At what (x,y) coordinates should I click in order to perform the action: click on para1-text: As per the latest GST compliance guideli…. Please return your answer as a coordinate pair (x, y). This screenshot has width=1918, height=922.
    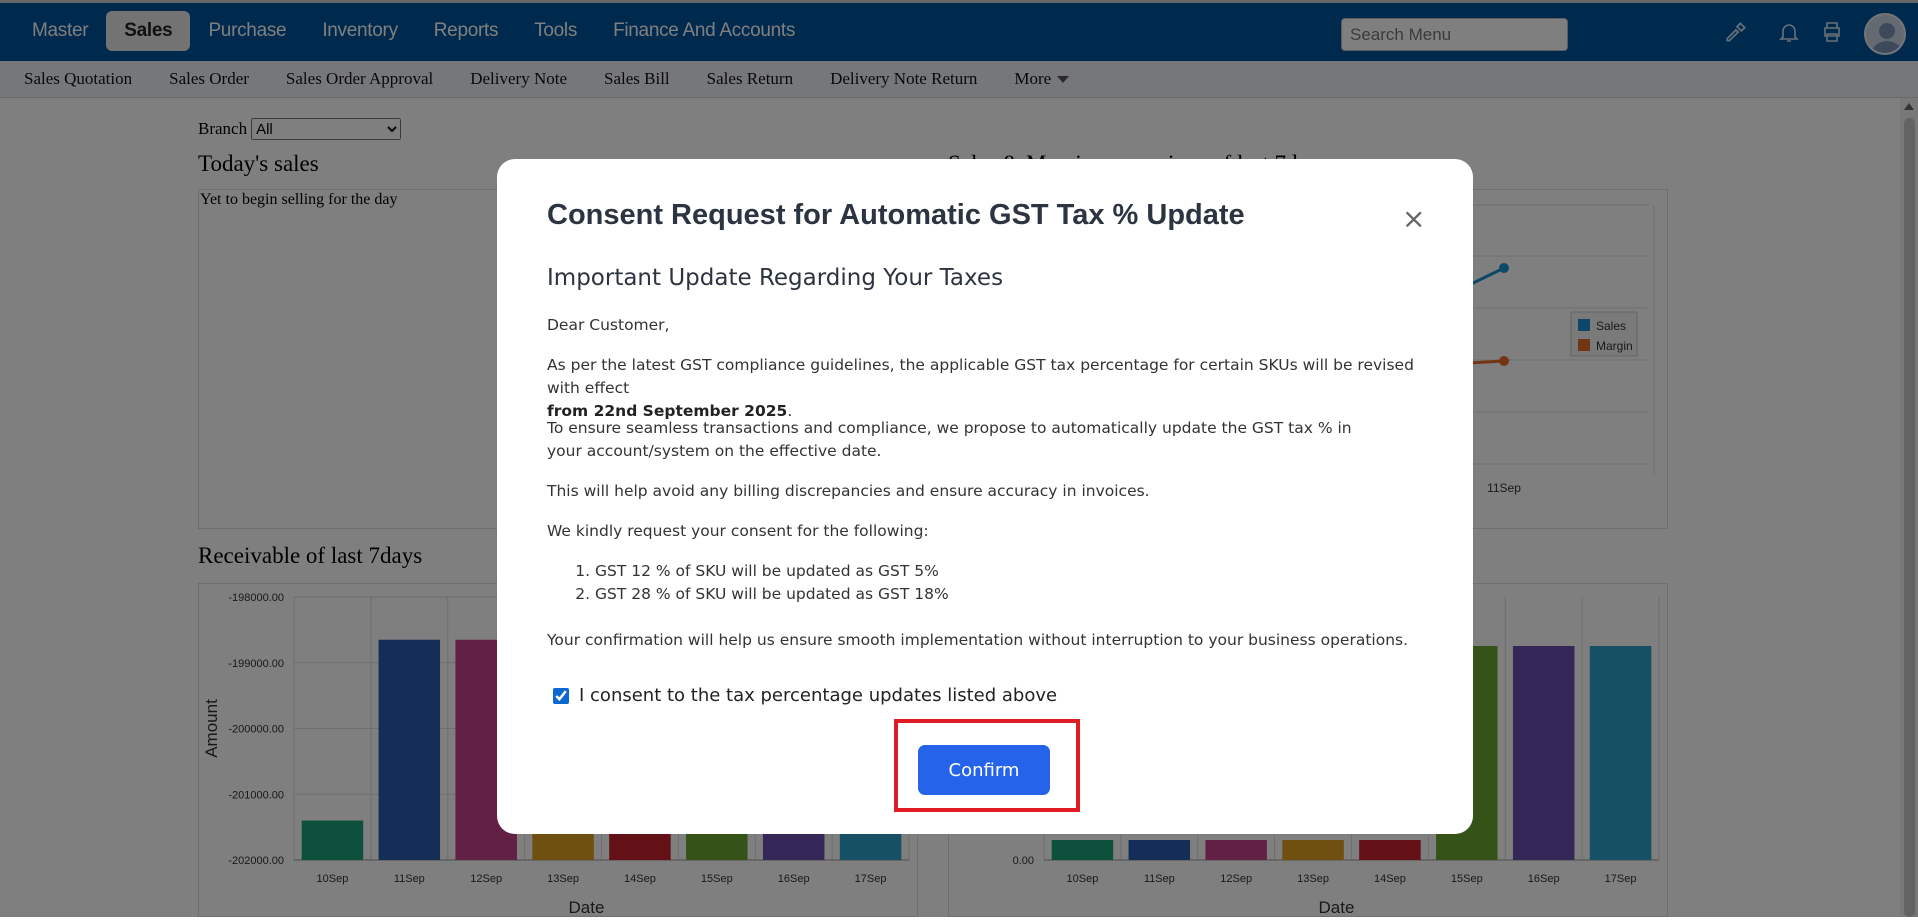
    Looking at the image, I should click on (980, 376).